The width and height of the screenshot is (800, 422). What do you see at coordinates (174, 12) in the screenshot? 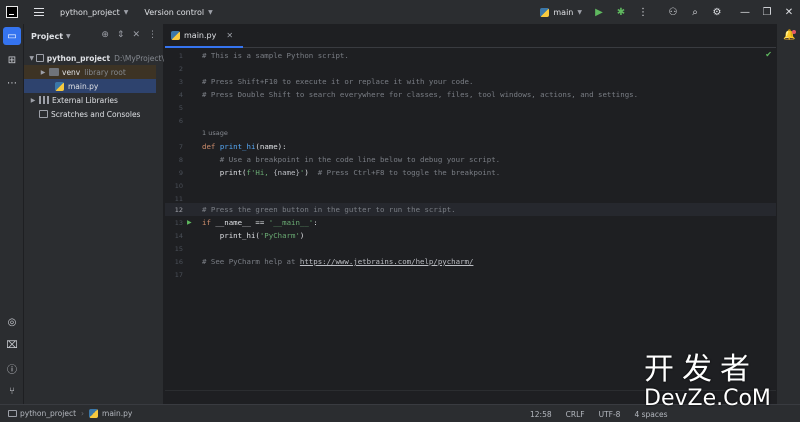
I see `vcs-menu-label: Version control` at bounding box center [174, 12].